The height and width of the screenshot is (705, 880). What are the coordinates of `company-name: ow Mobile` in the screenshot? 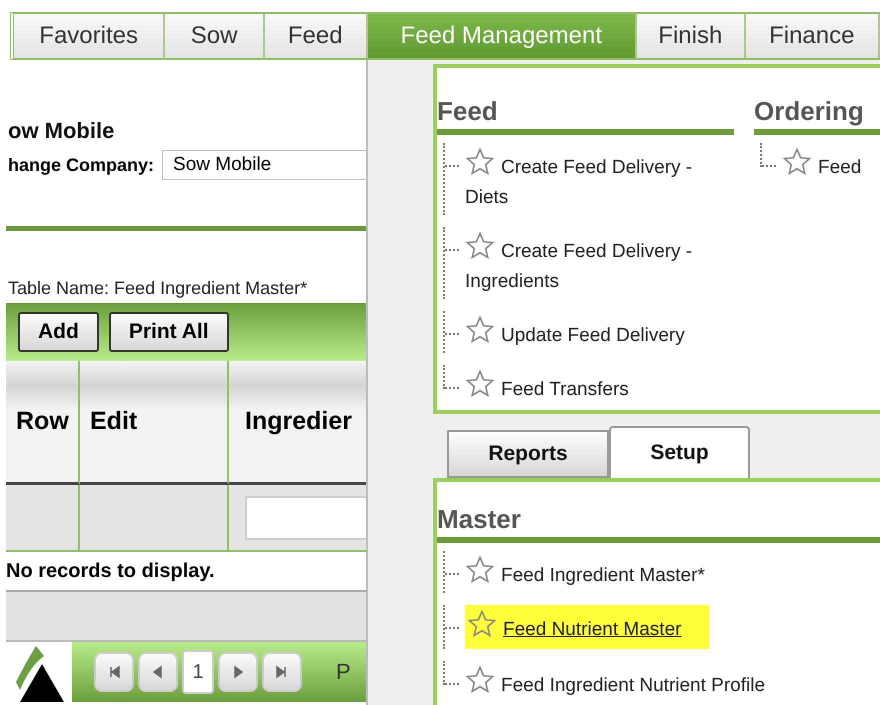 It's located at (62, 131).